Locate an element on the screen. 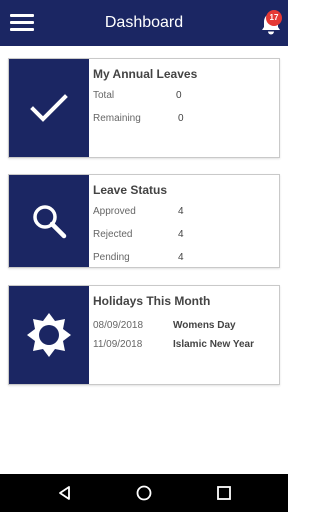 This screenshot has width=320, height=512. search-icon is located at coordinates (50, 222).